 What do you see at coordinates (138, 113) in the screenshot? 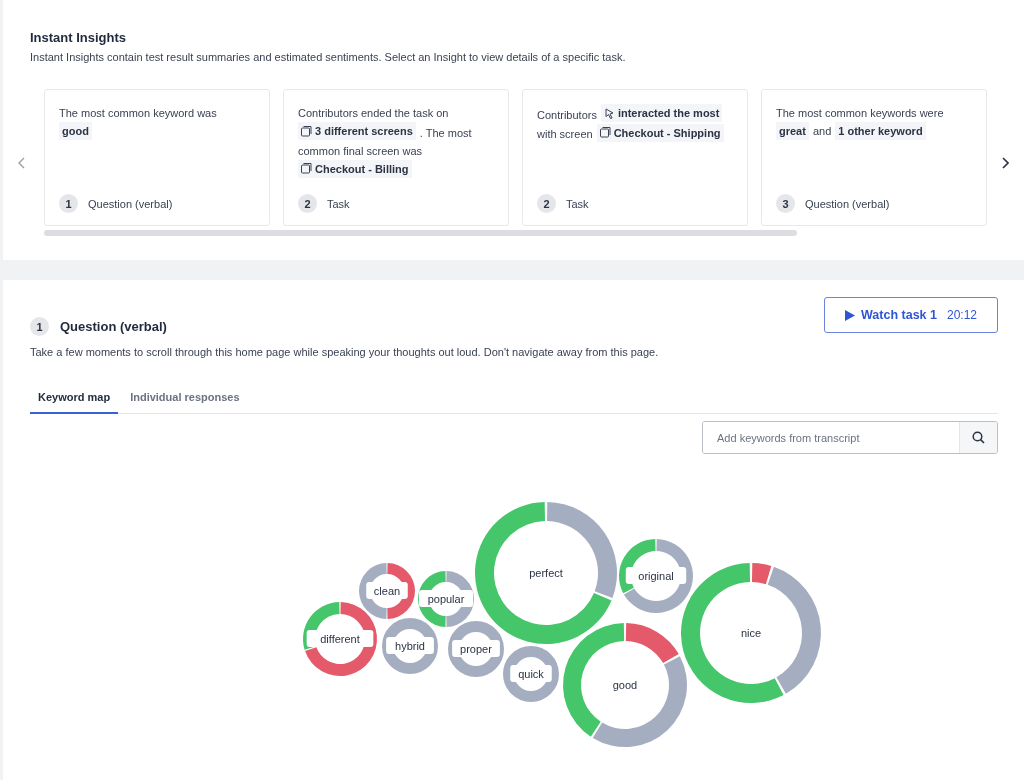
I see `insight-text: The most common keyword was` at bounding box center [138, 113].